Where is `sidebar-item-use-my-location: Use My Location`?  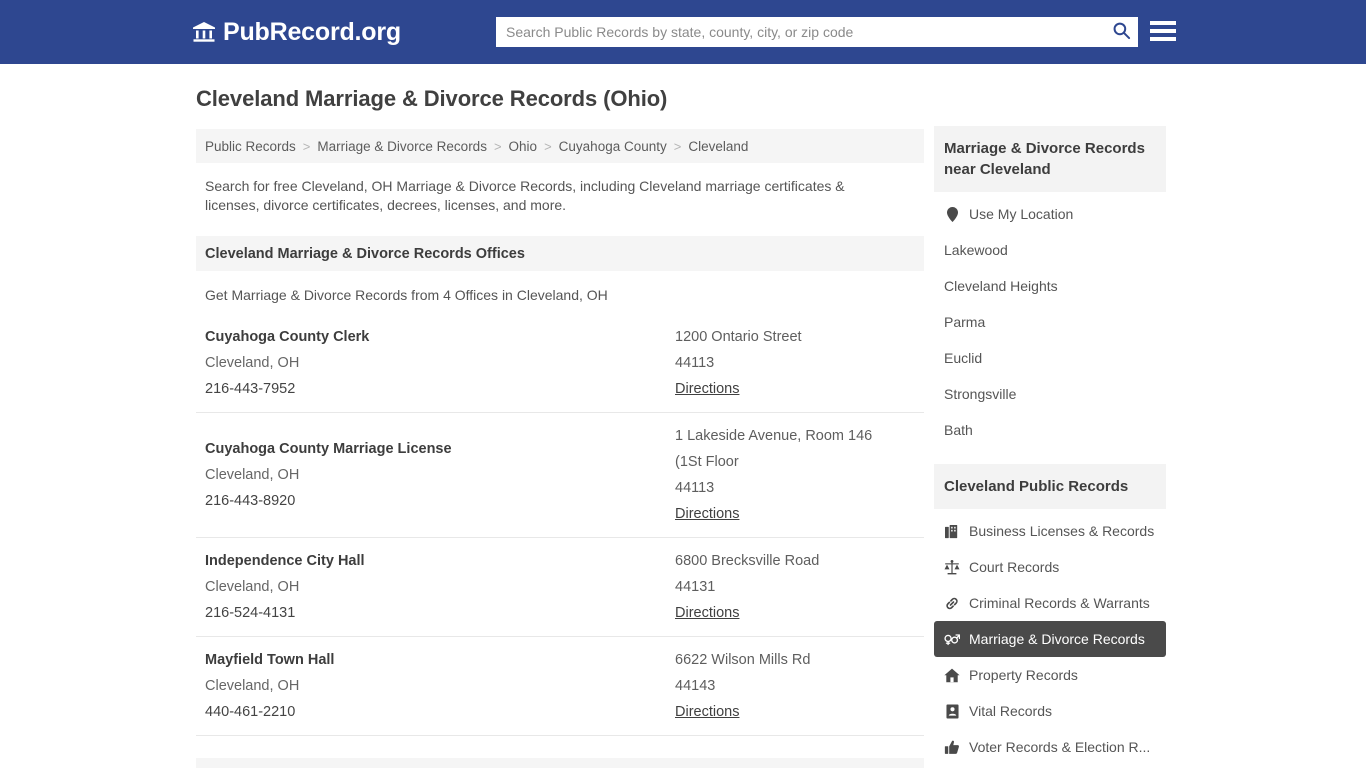 sidebar-item-use-my-location: Use My Location is located at coordinates (1050, 214).